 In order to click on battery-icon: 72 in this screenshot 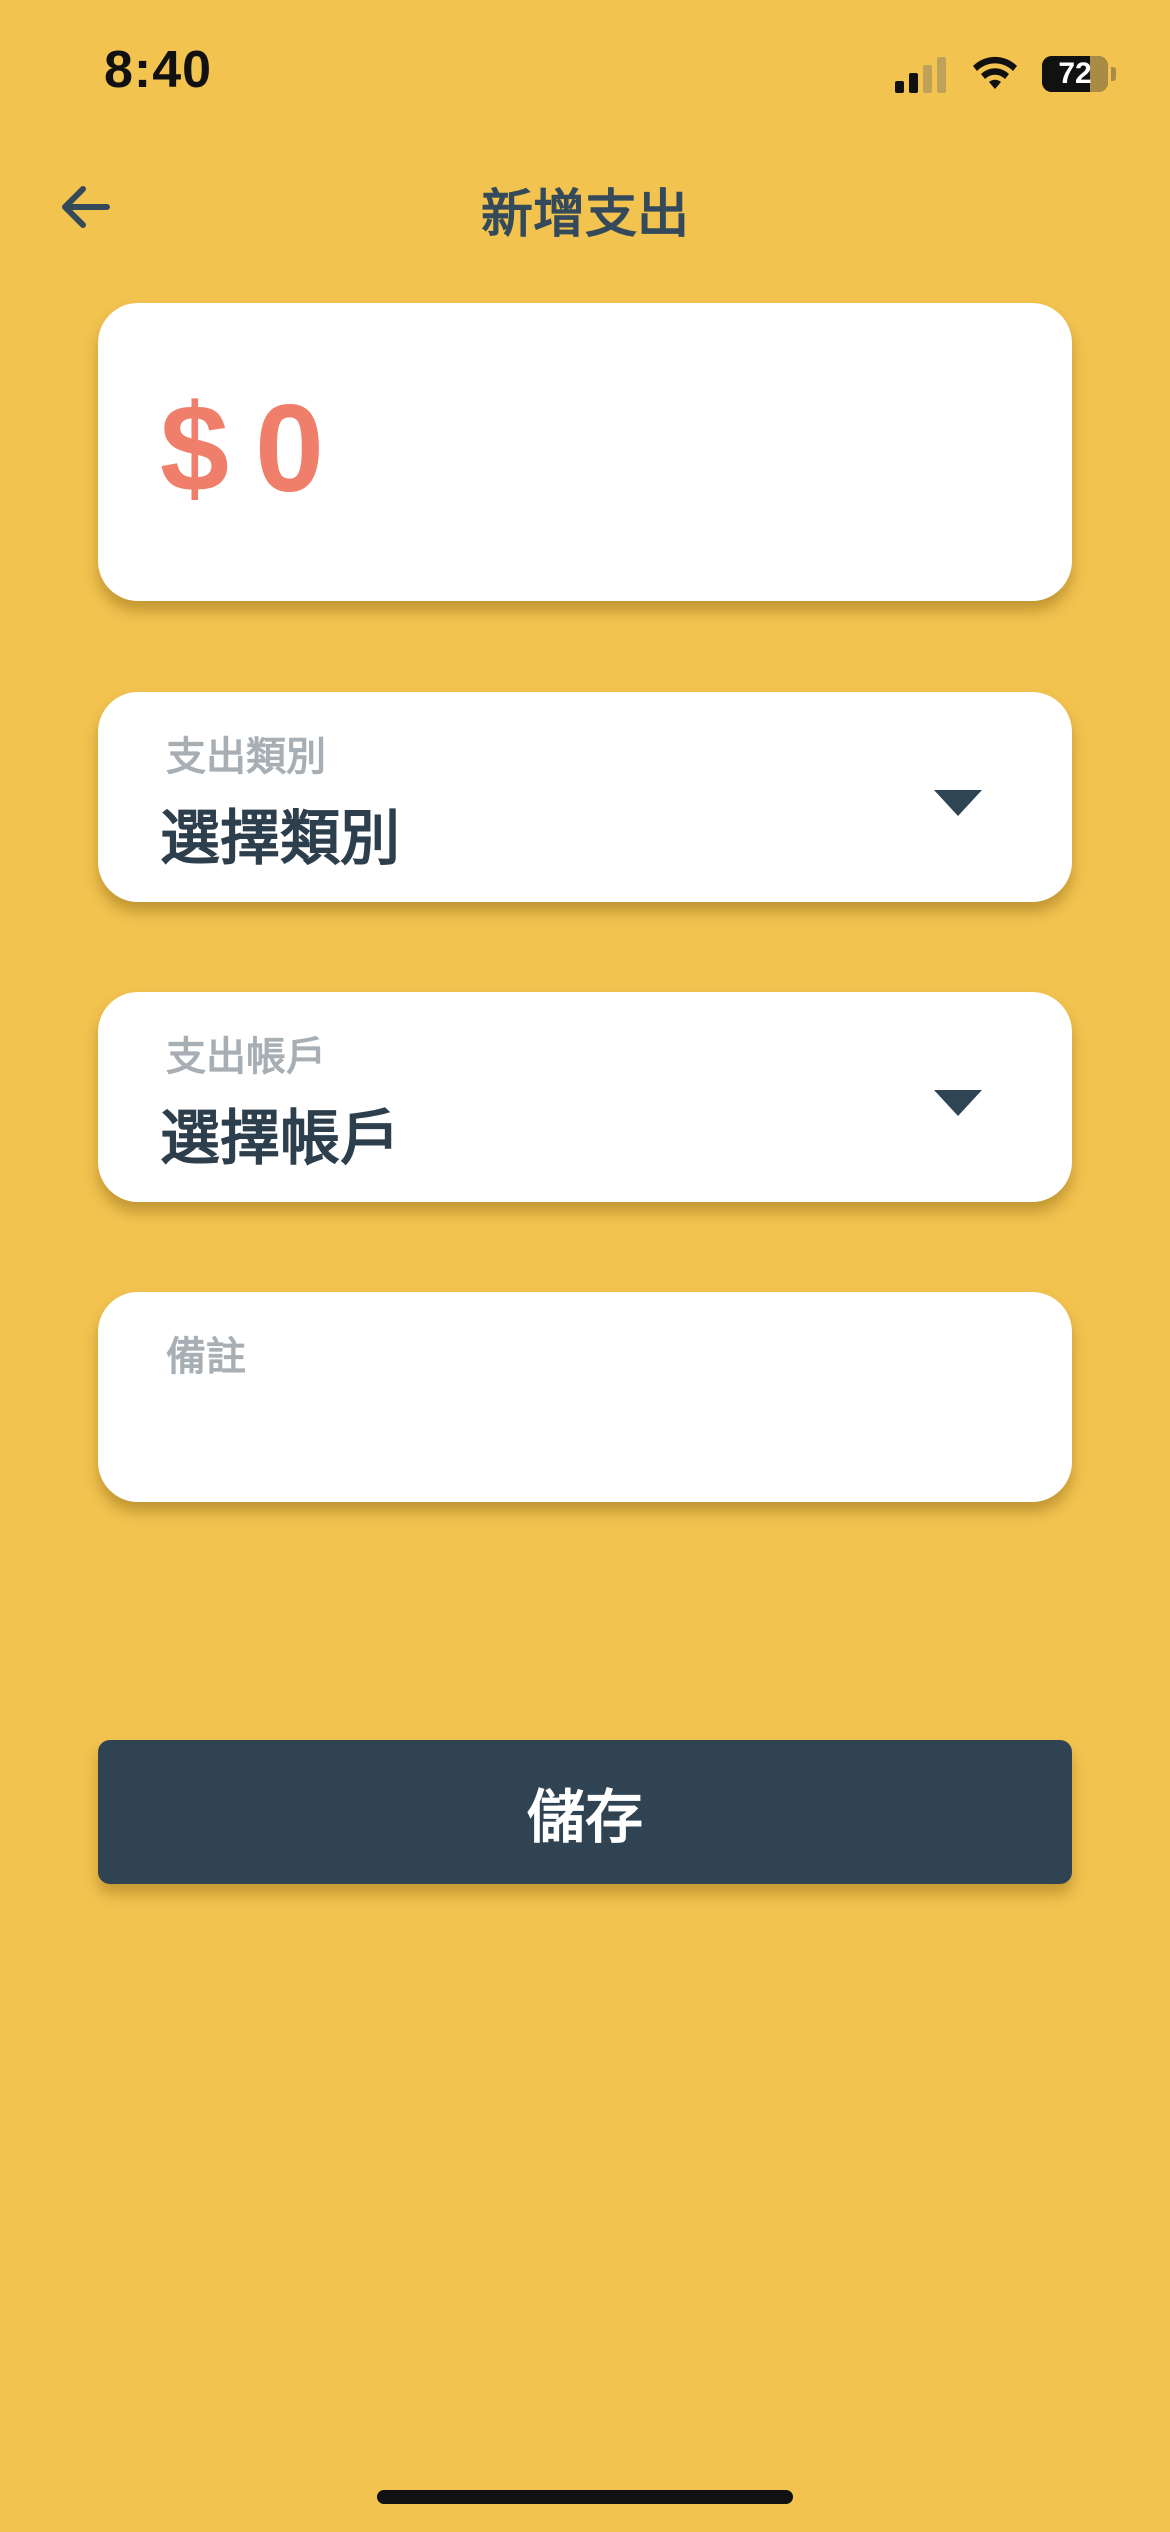, I will do `click(1075, 74)`.